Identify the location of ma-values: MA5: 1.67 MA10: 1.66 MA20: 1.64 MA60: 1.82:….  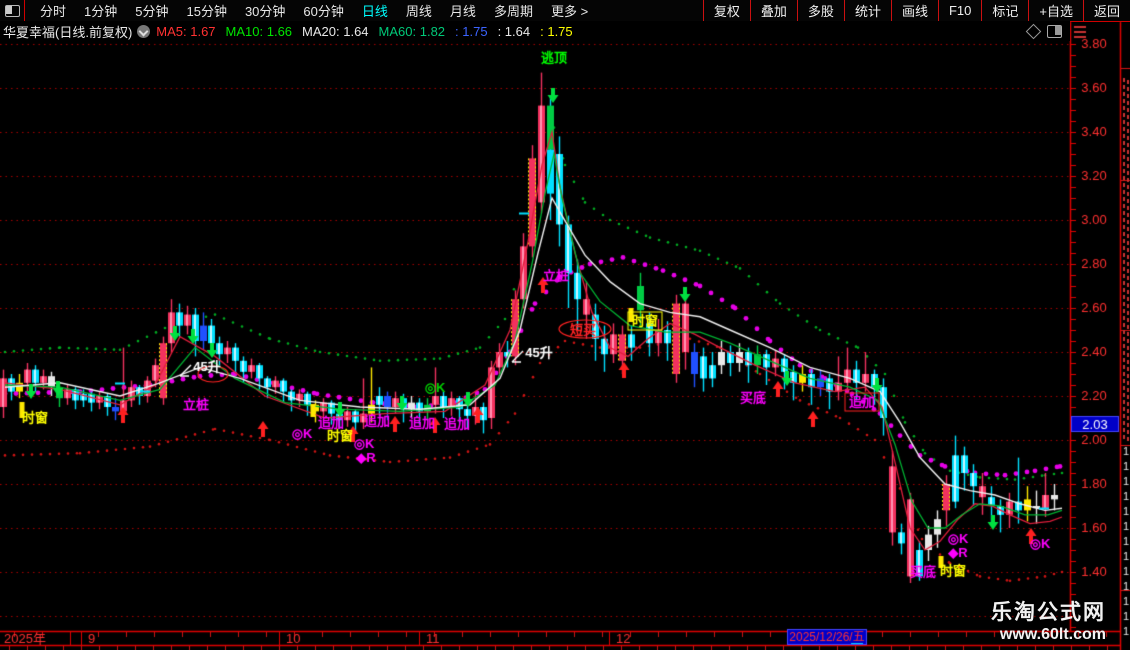
(369, 31).